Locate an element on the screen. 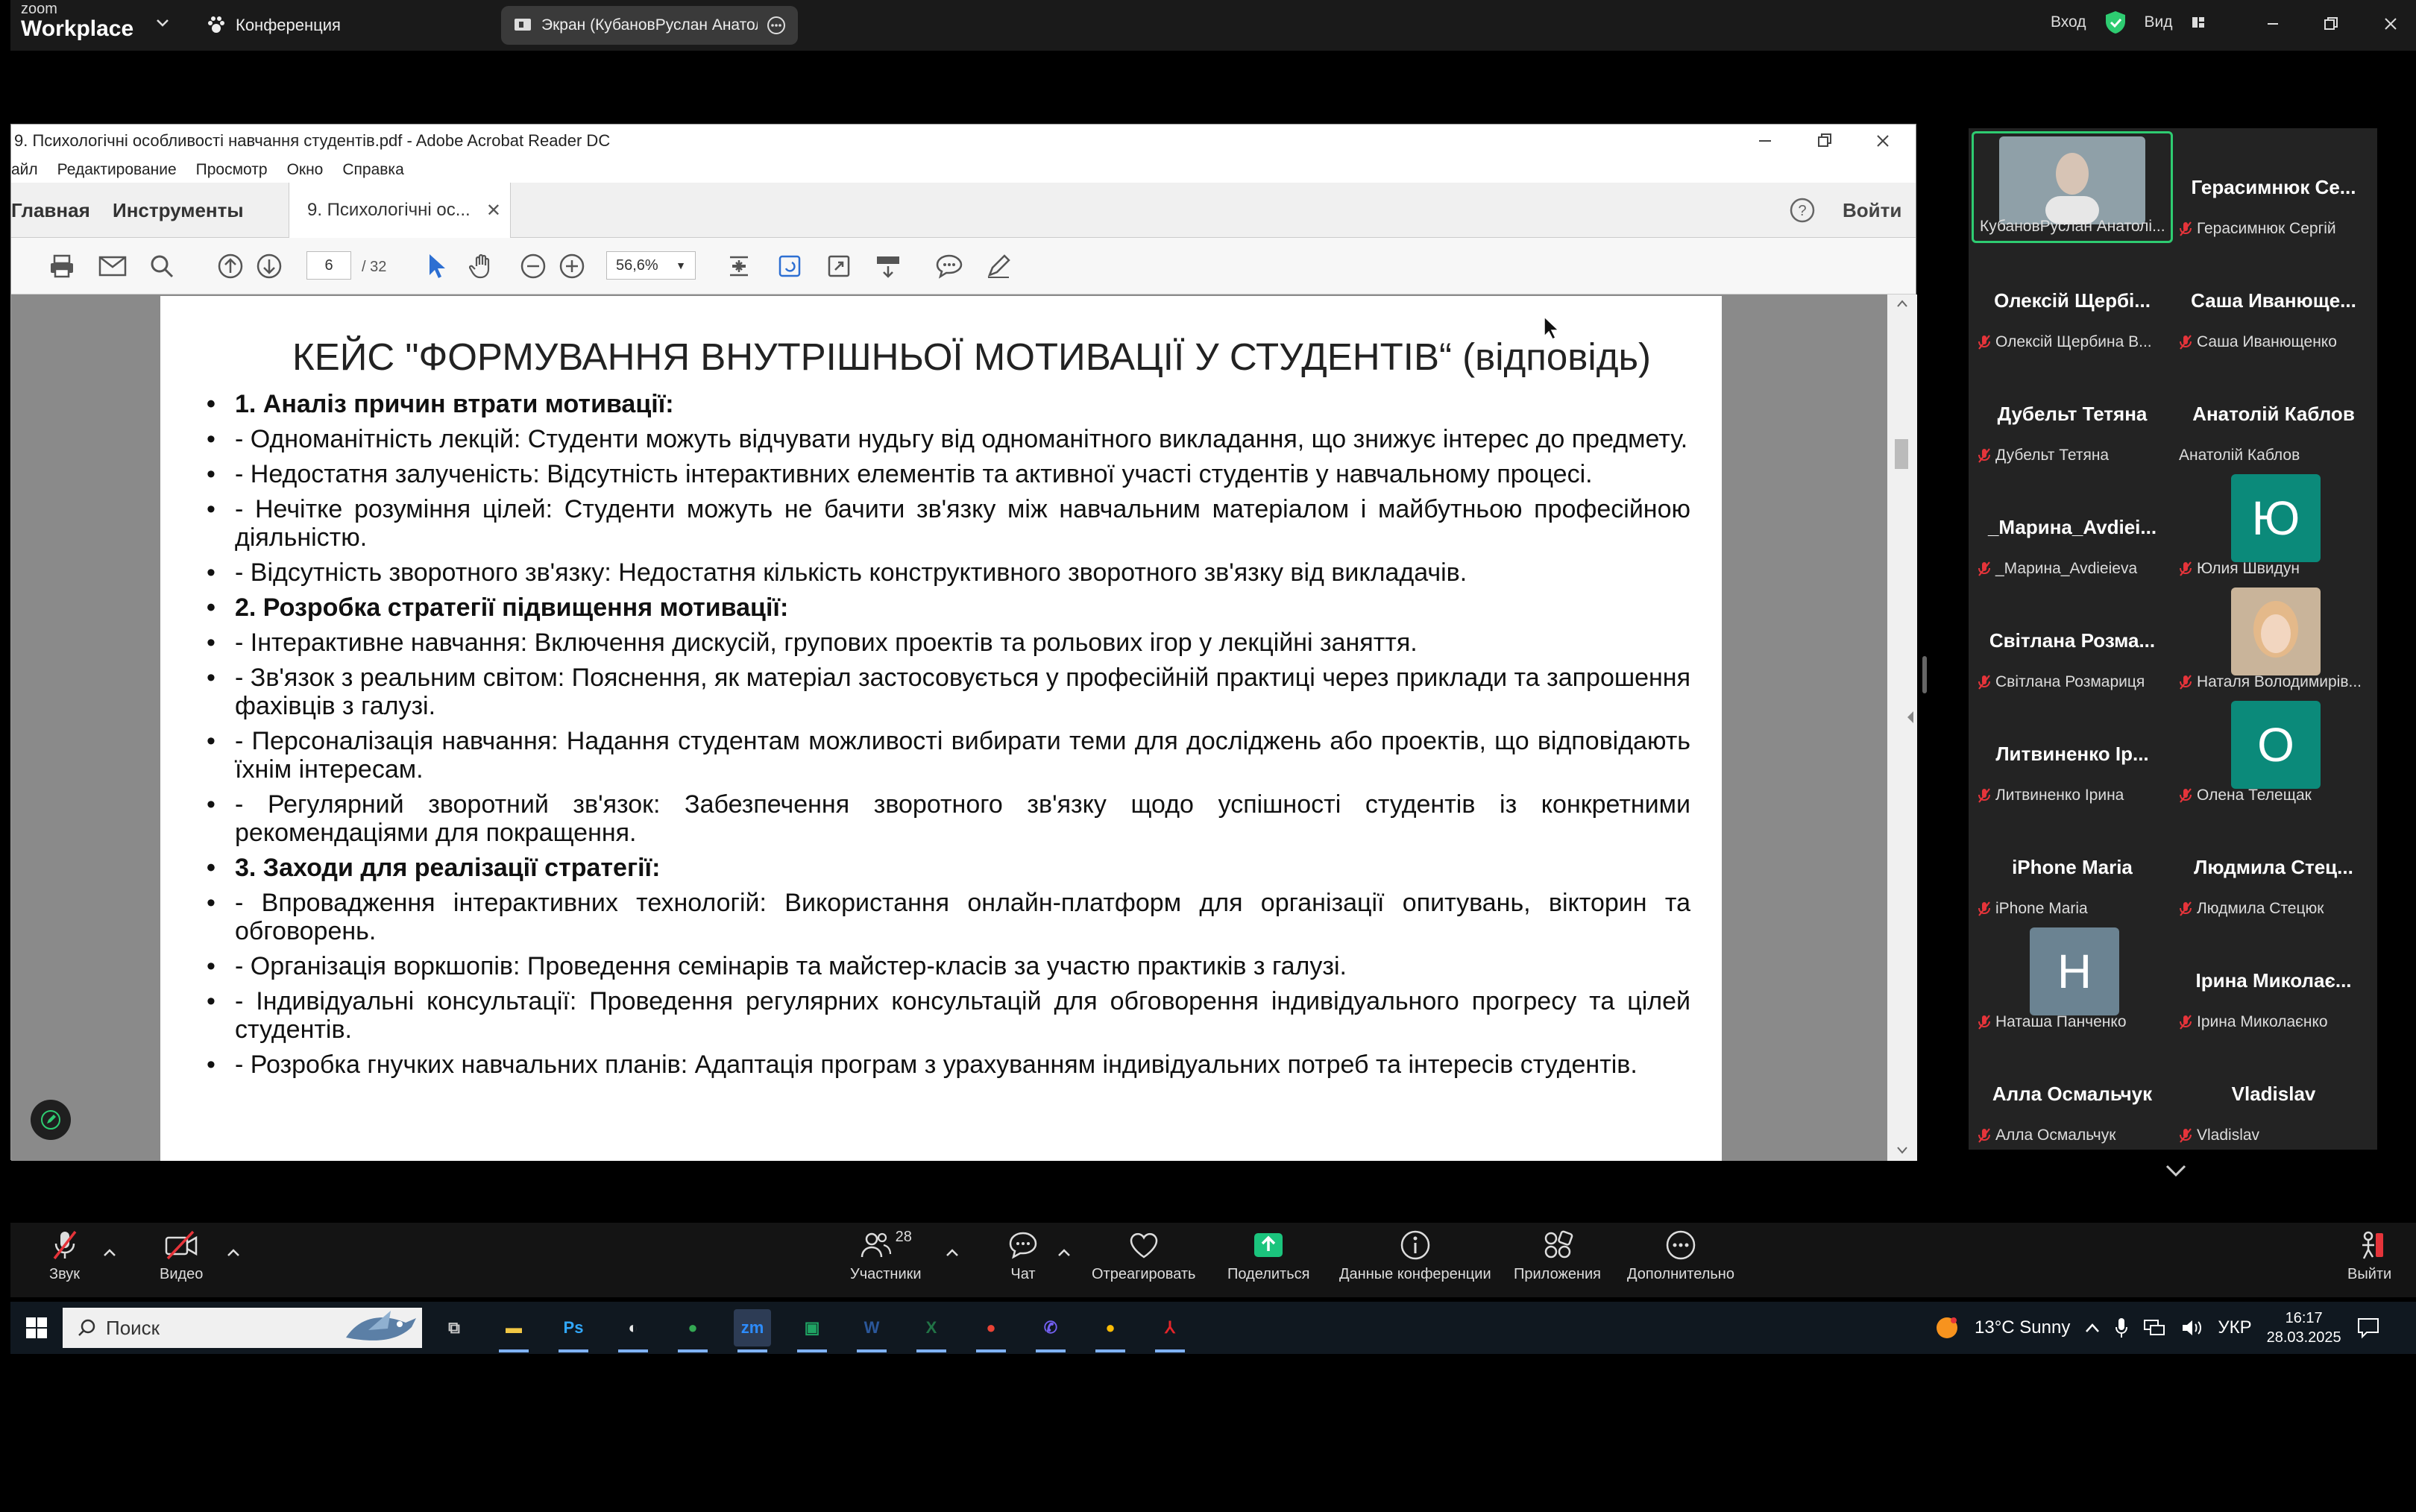  participant-tile: Литвиненко Ір... Литвиненко Ірина is located at coordinates (2072, 754).